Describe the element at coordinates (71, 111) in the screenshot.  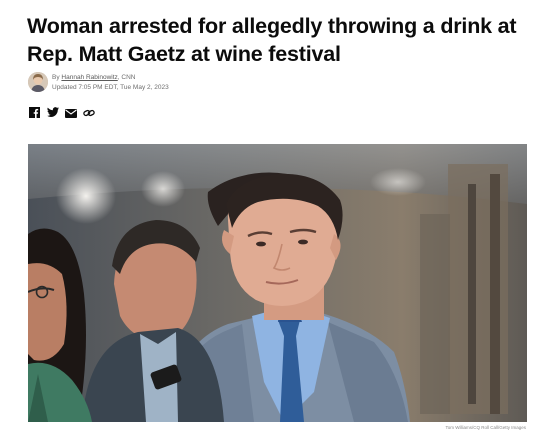
I see `email-icon` at that location.